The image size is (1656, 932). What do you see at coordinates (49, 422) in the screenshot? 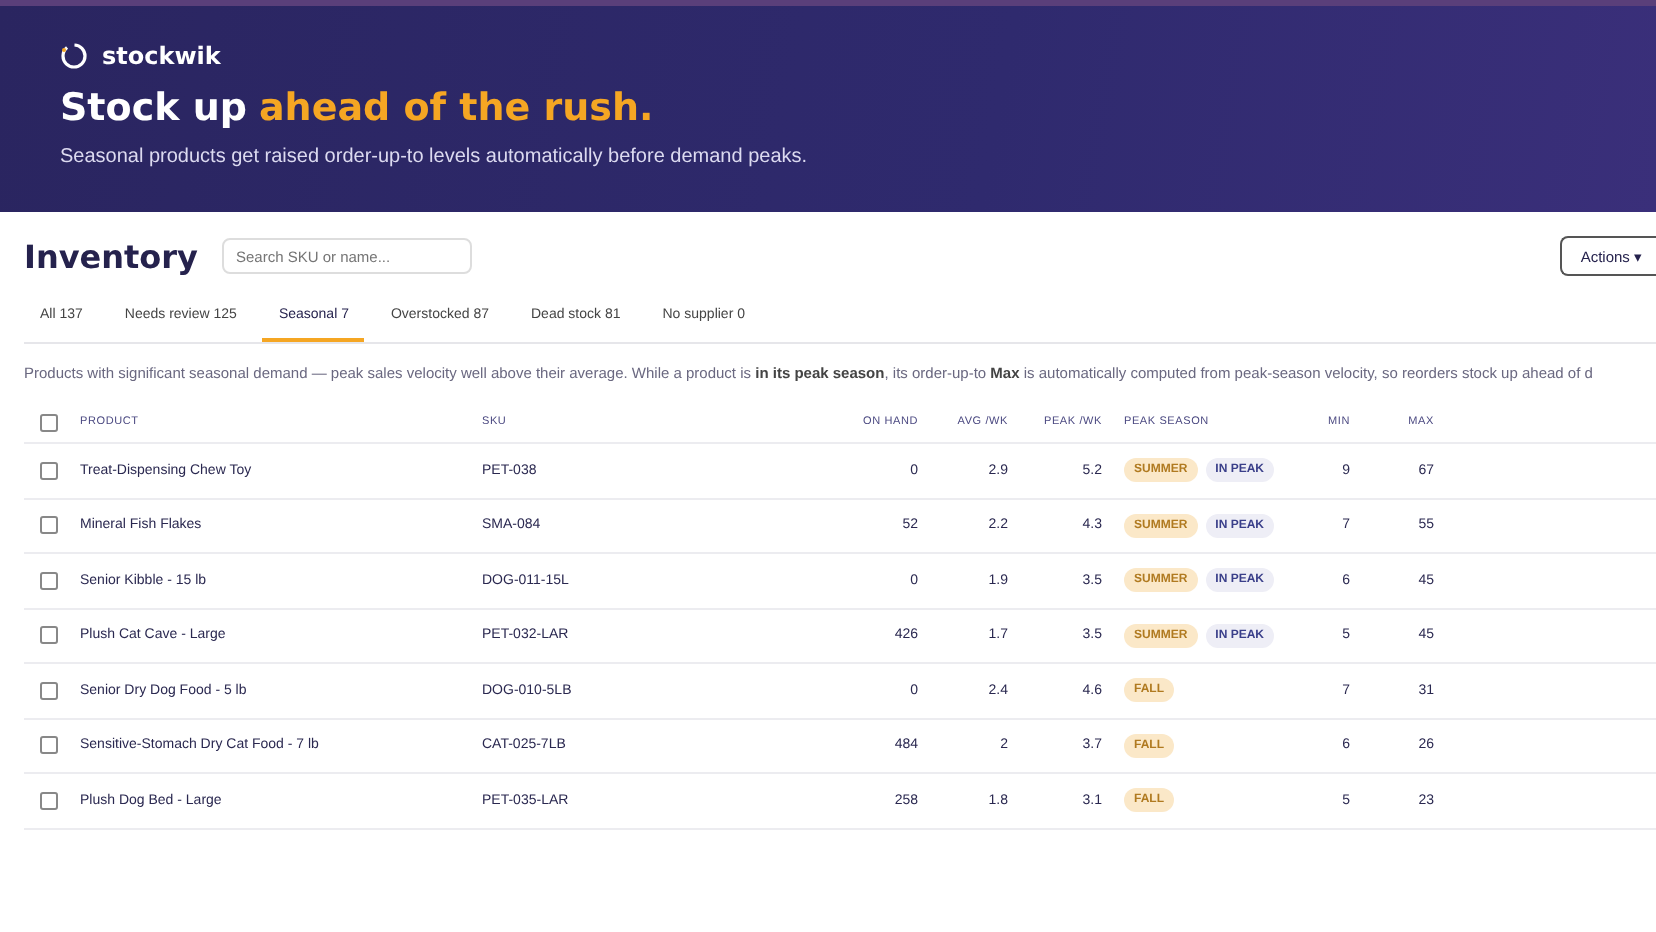
I see `select-all-checkbox` at bounding box center [49, 422].